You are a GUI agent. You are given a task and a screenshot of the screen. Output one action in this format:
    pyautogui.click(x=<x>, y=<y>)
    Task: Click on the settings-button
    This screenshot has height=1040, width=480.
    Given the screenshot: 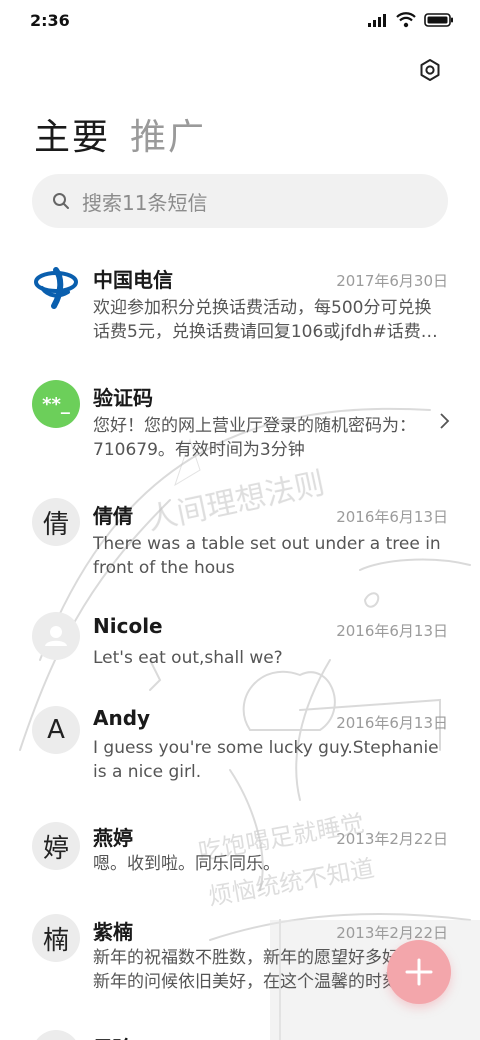 What is the action you would take?
    pyautogui.click(x=430, y=70)
    